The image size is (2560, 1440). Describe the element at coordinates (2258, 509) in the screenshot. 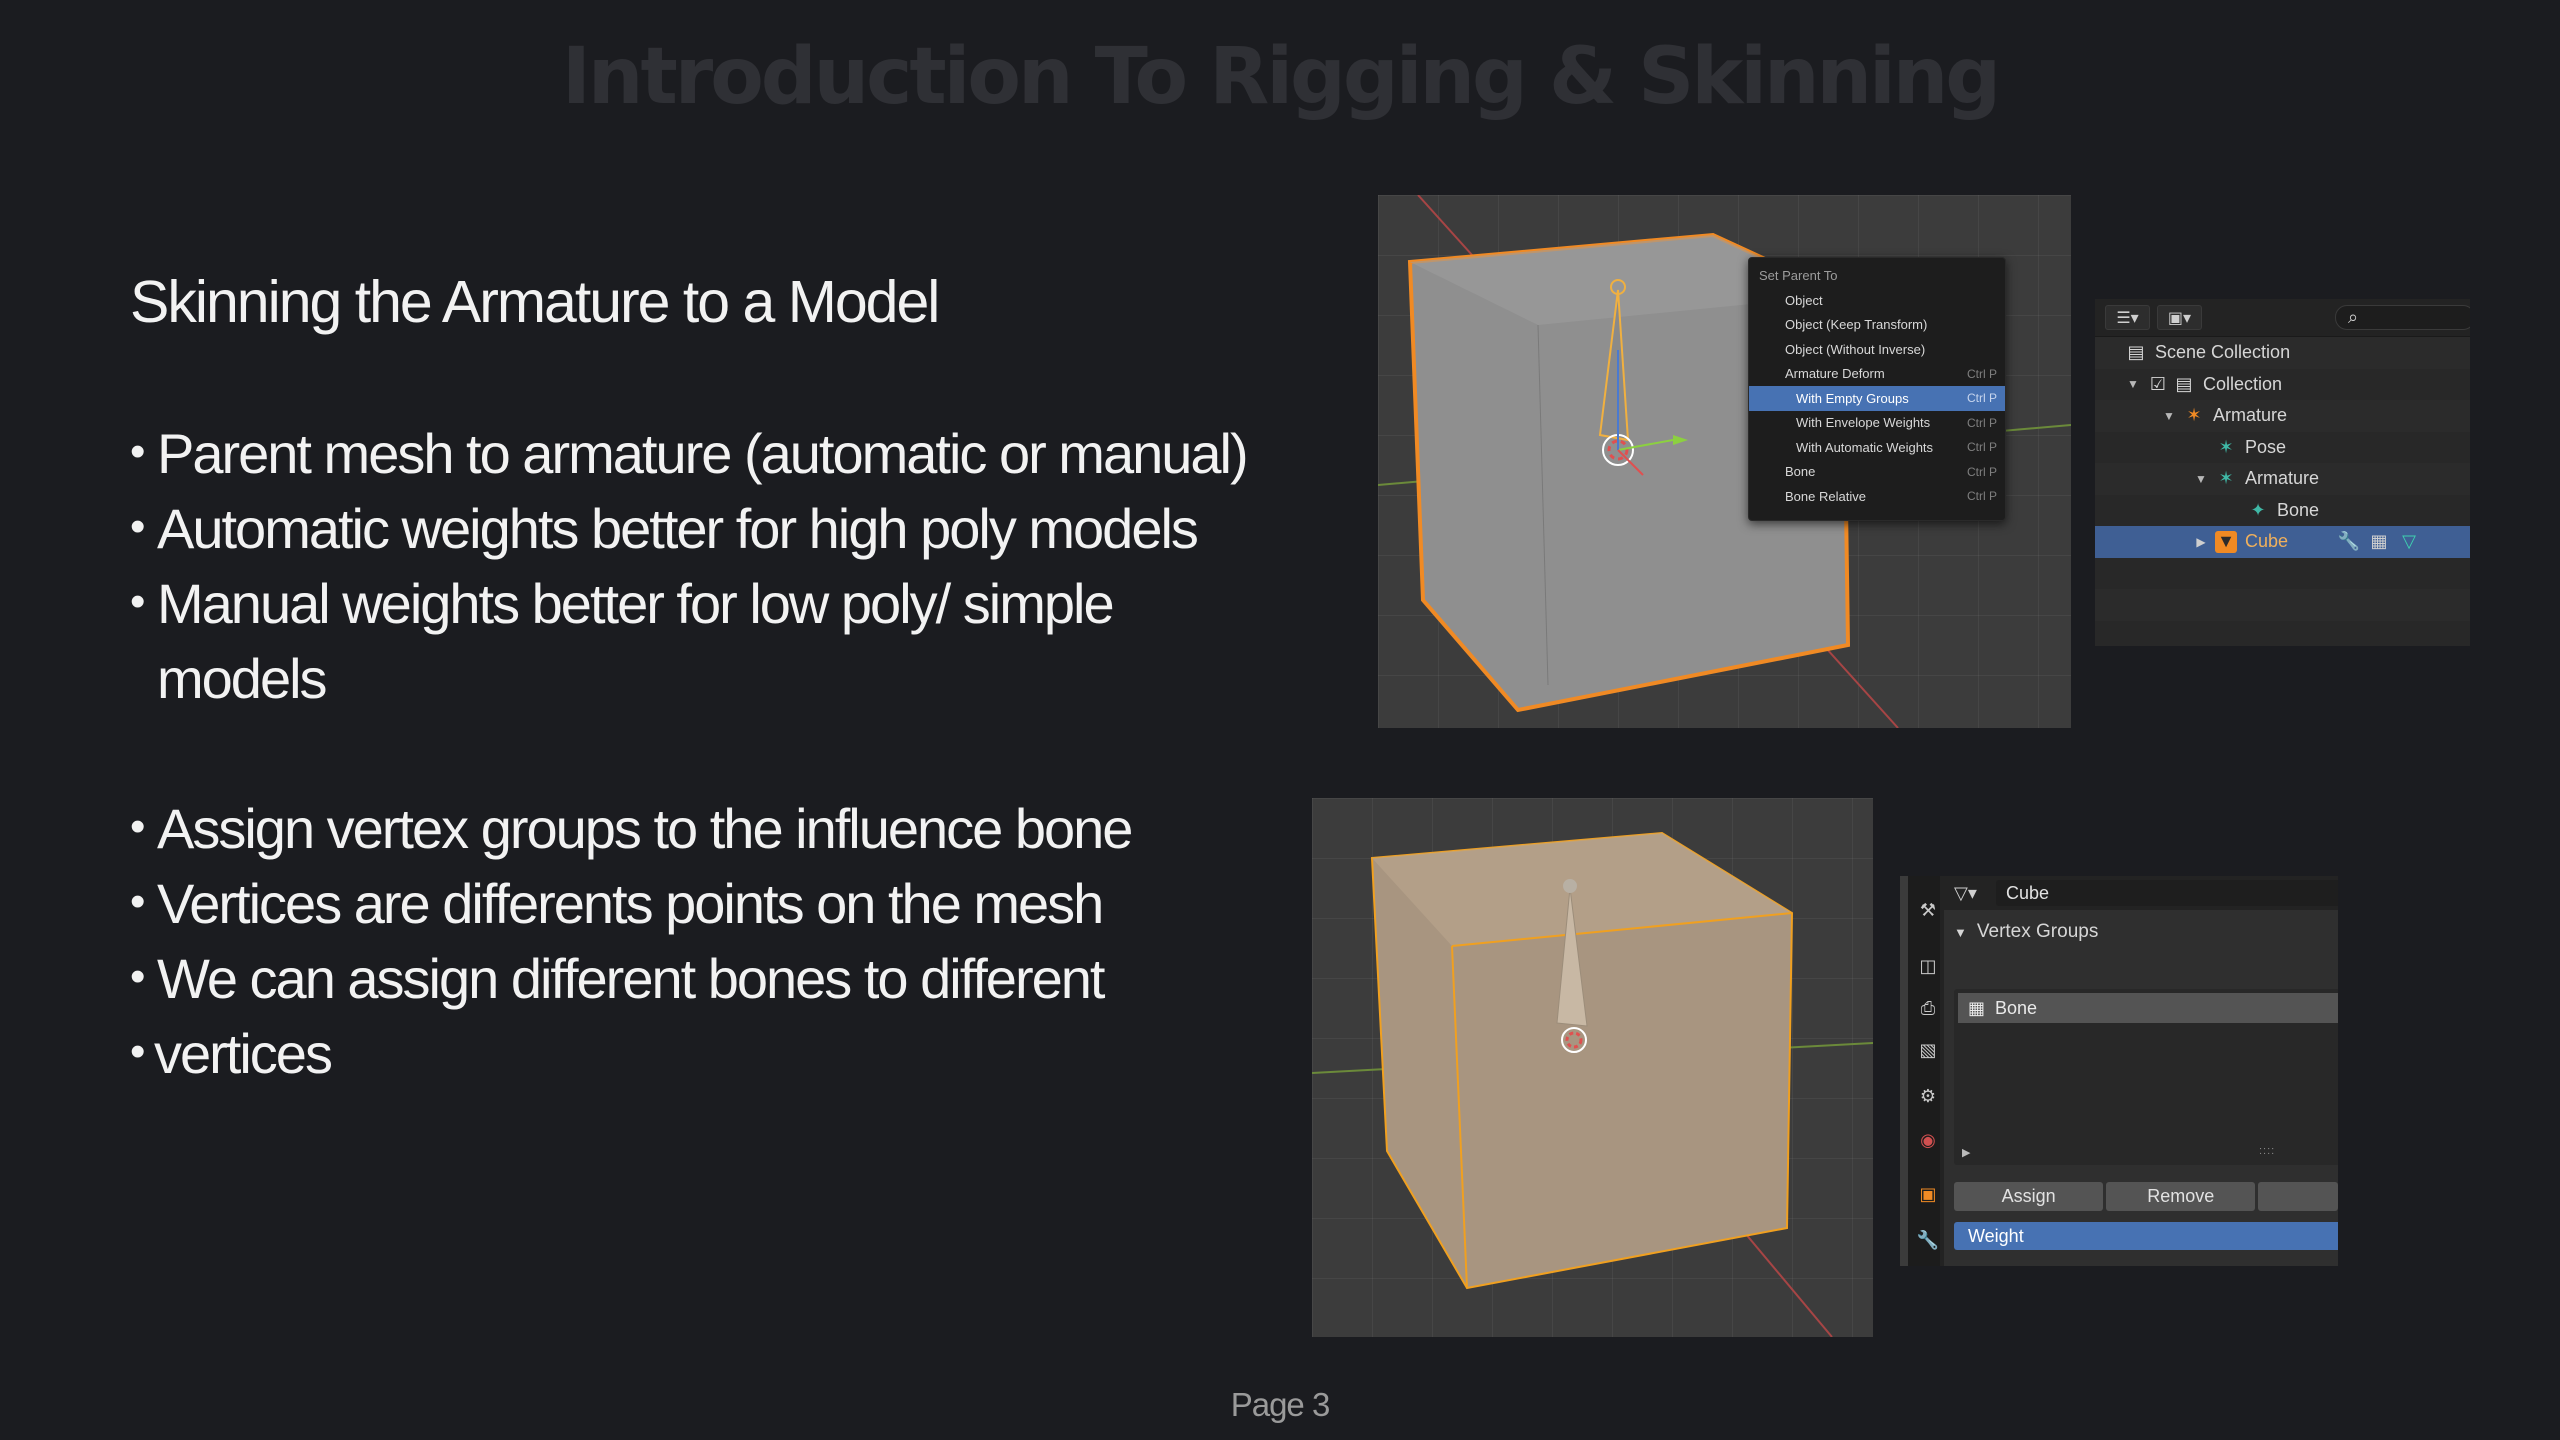

I see `bone-icon: ✦` at that location.